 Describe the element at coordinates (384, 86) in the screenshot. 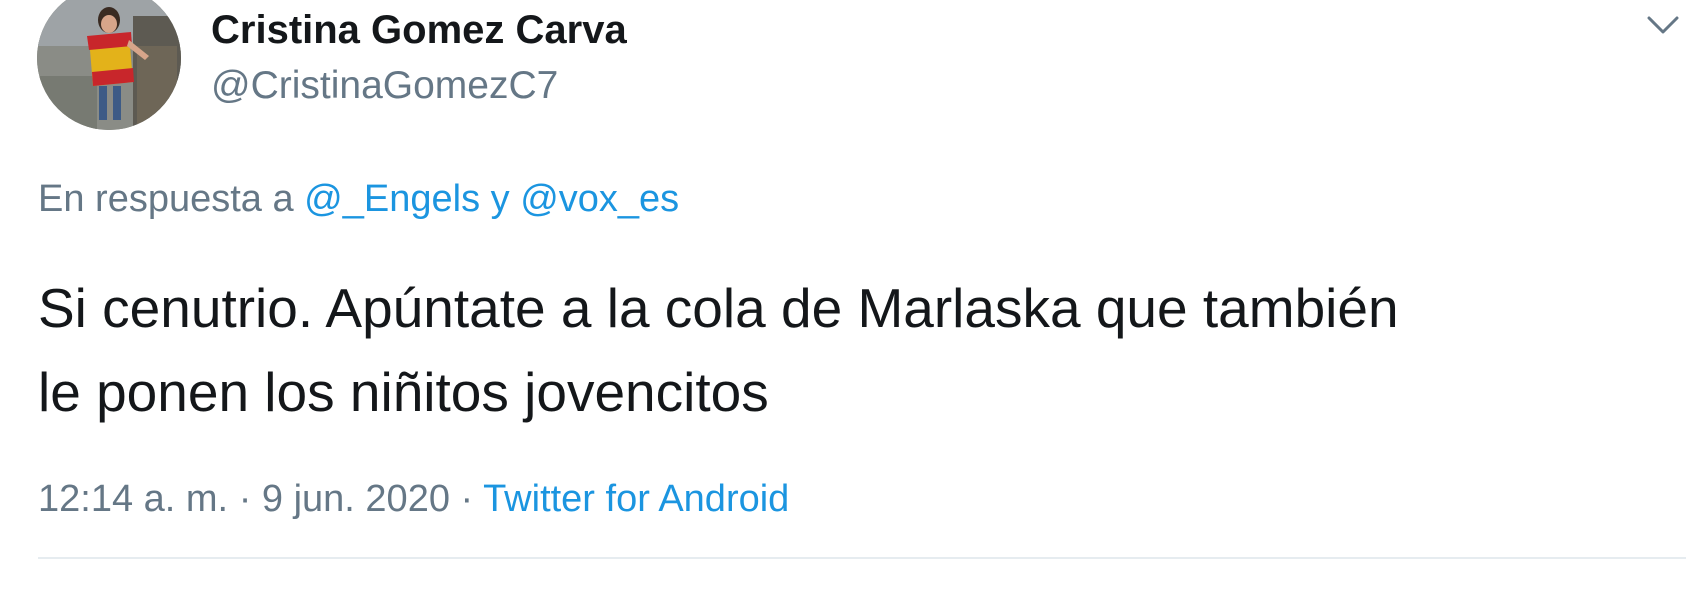

I see `author-handle: @CristinaGomezC7` at that location.